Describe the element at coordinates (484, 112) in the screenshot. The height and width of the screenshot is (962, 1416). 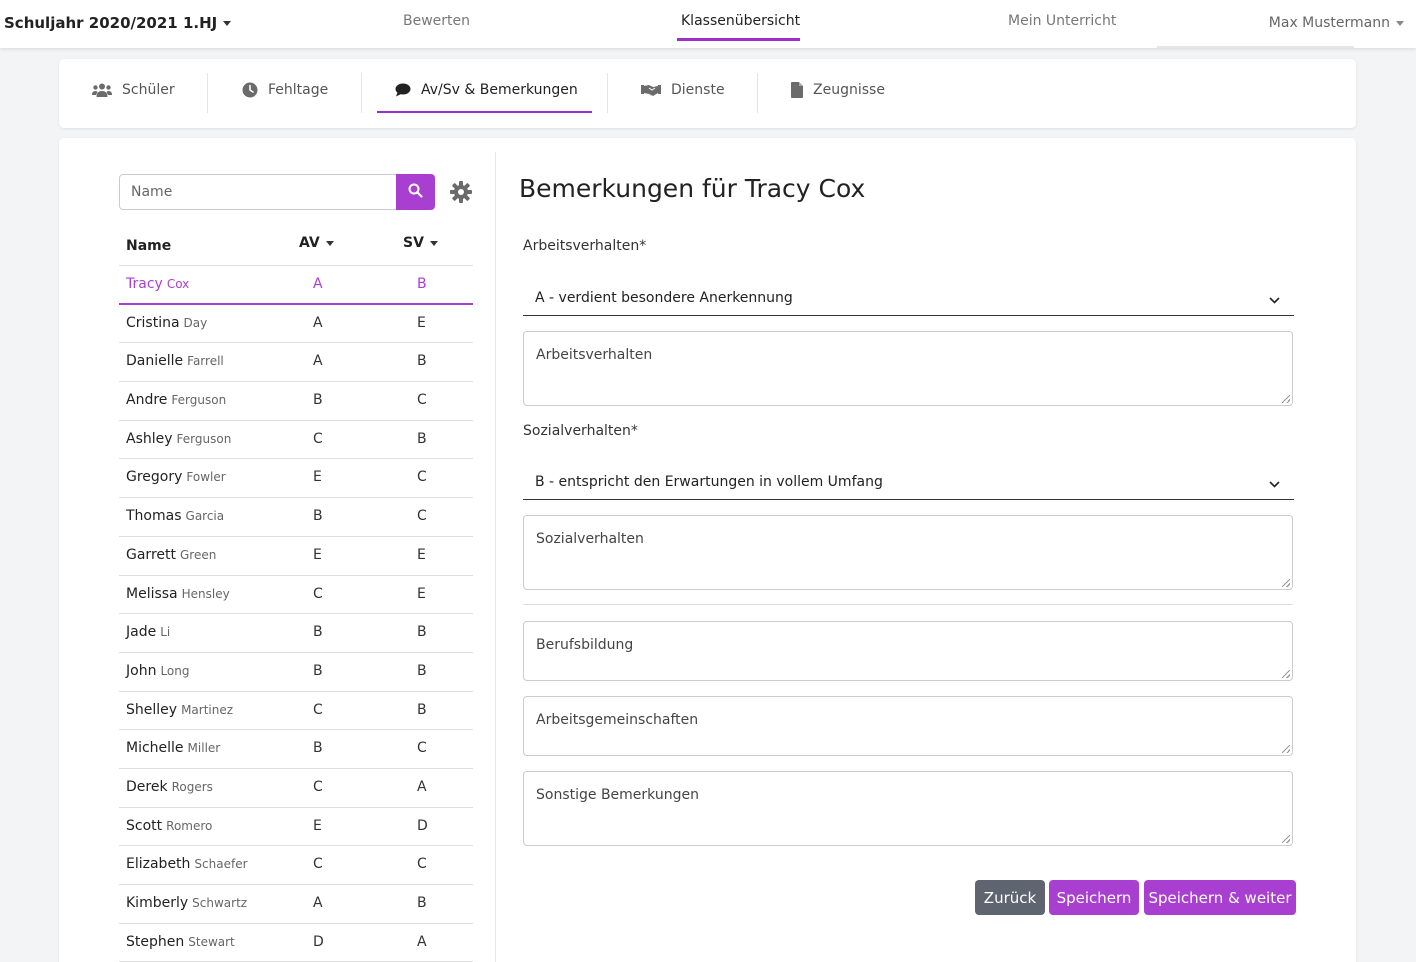
I see `tab-active-indicator` at that location.